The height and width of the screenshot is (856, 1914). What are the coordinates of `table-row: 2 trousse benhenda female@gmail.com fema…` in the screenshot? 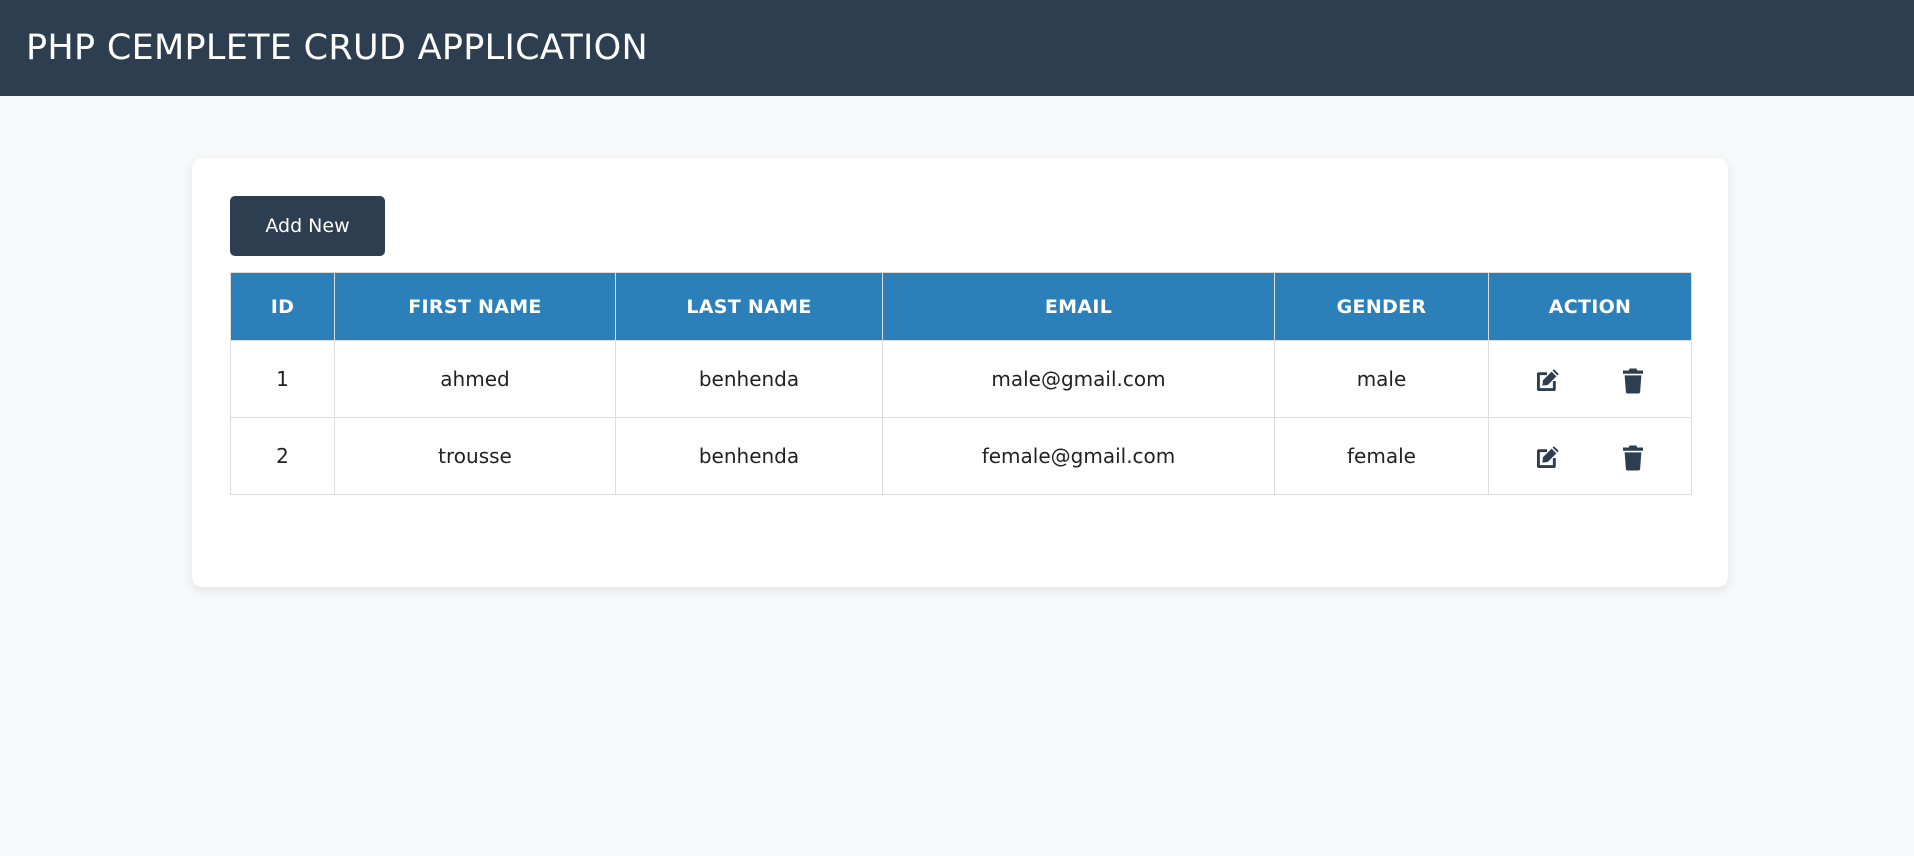 It's located at (961, 456).